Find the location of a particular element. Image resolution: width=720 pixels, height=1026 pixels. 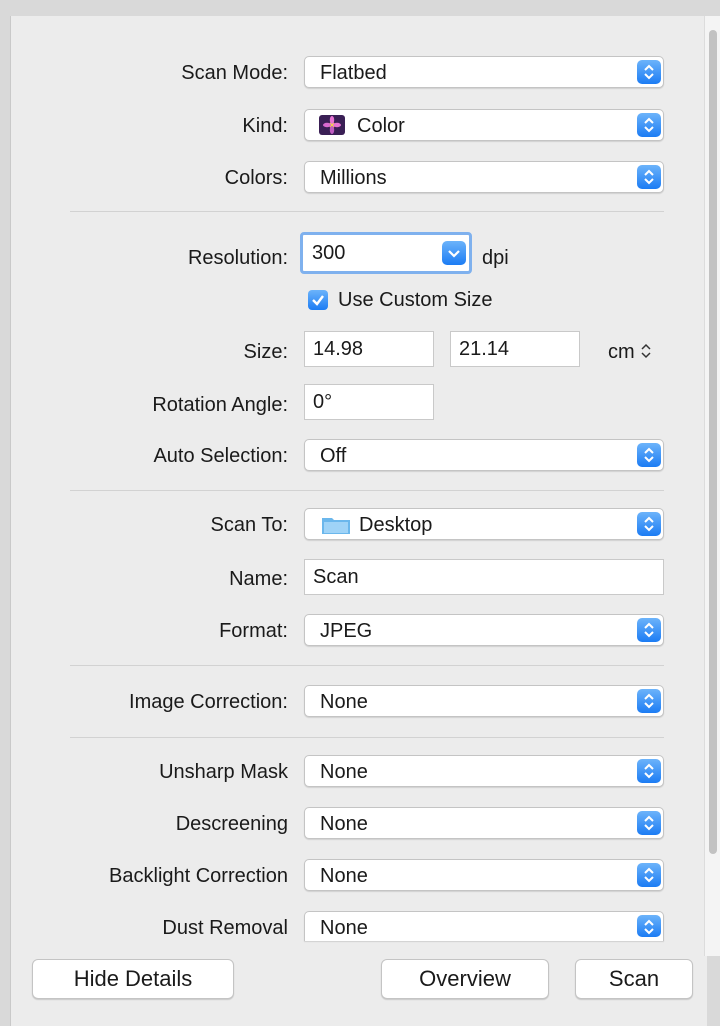

chevron-down-icon is located at coordinates (454, 253).